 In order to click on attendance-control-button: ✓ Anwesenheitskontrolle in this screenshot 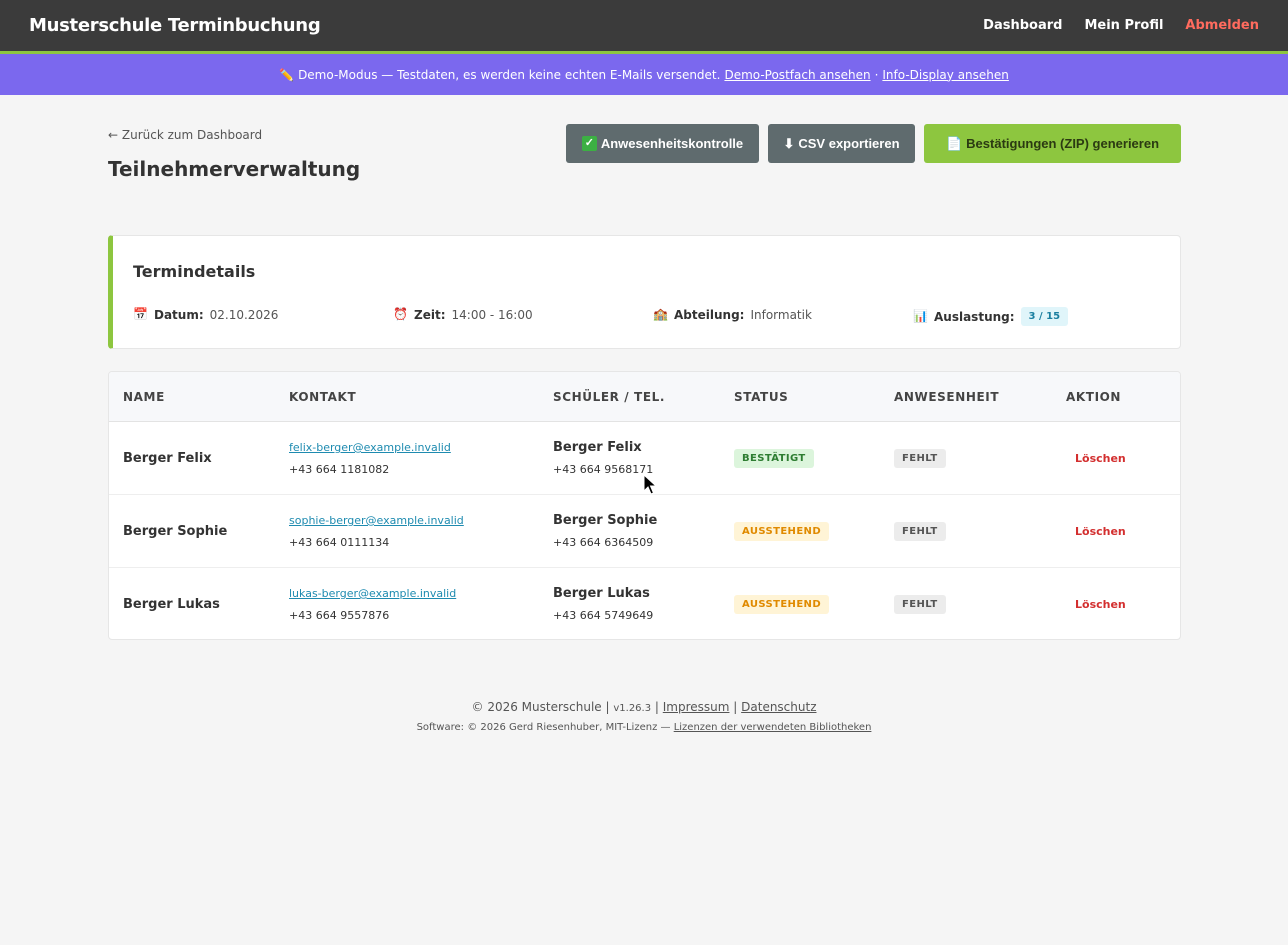, I will do `click(662, 143)`.